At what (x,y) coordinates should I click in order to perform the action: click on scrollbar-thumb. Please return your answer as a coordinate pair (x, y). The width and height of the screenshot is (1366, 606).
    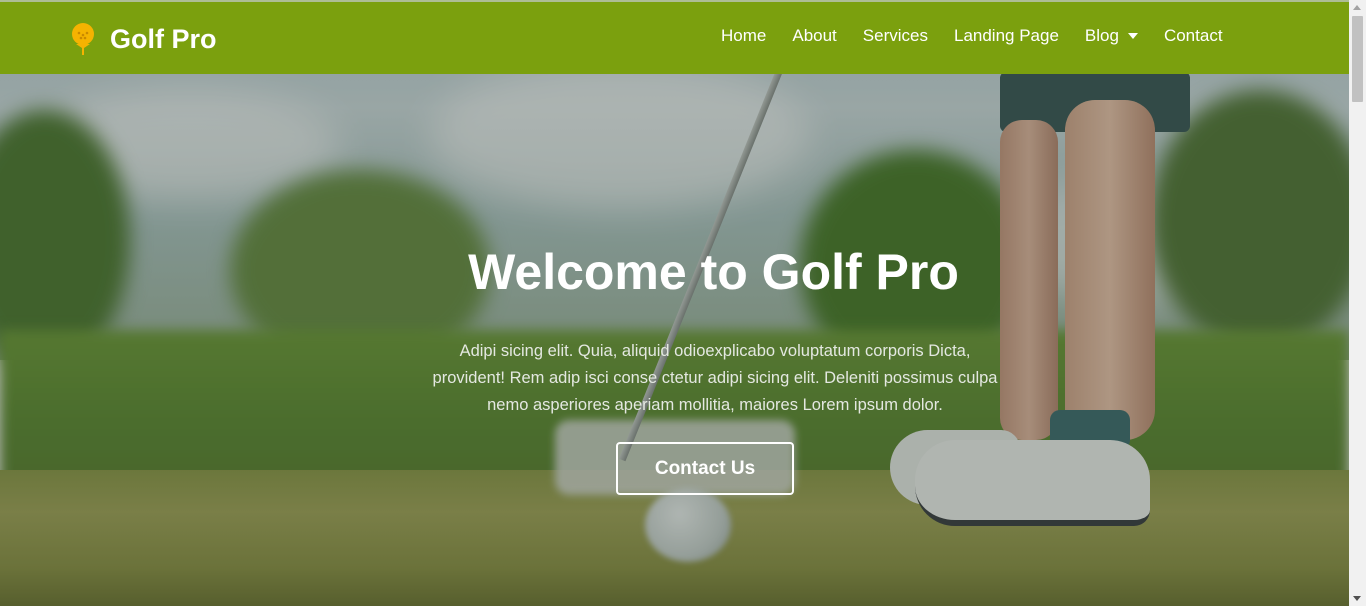
    Looking at the image, I should click on (1357, 59).